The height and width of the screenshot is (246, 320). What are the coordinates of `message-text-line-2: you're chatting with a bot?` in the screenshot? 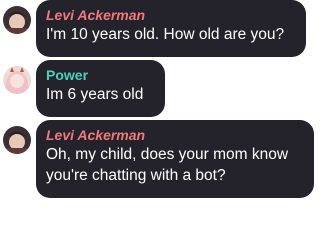 It's located at (136, 175).